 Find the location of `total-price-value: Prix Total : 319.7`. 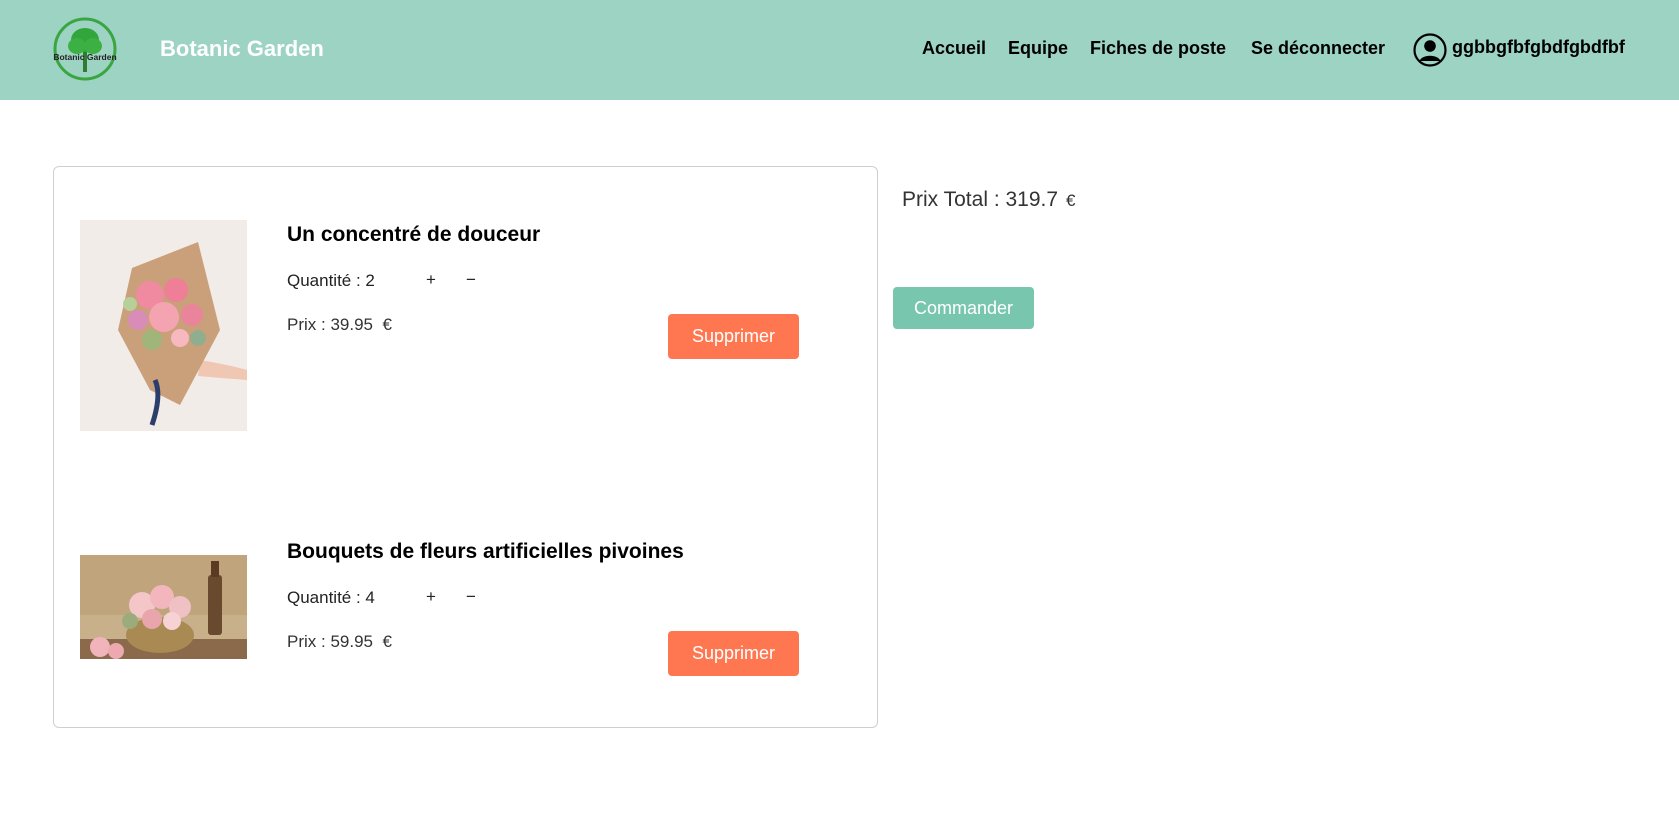

total-price-value: Prix Total : 319.7 is located at coordinates (980, 199).